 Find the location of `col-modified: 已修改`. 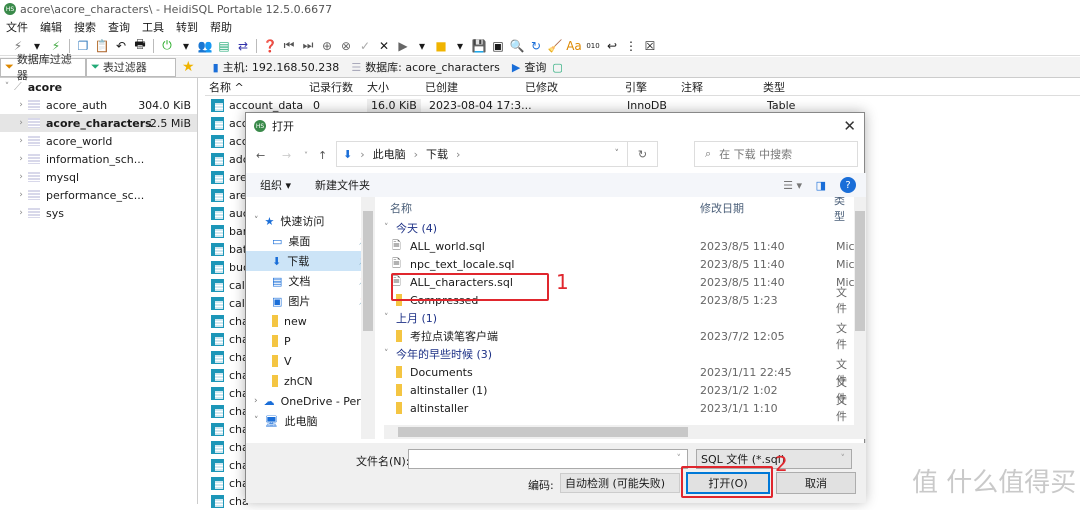

col-modified: 已修改 is located at coordinates (541, 87).